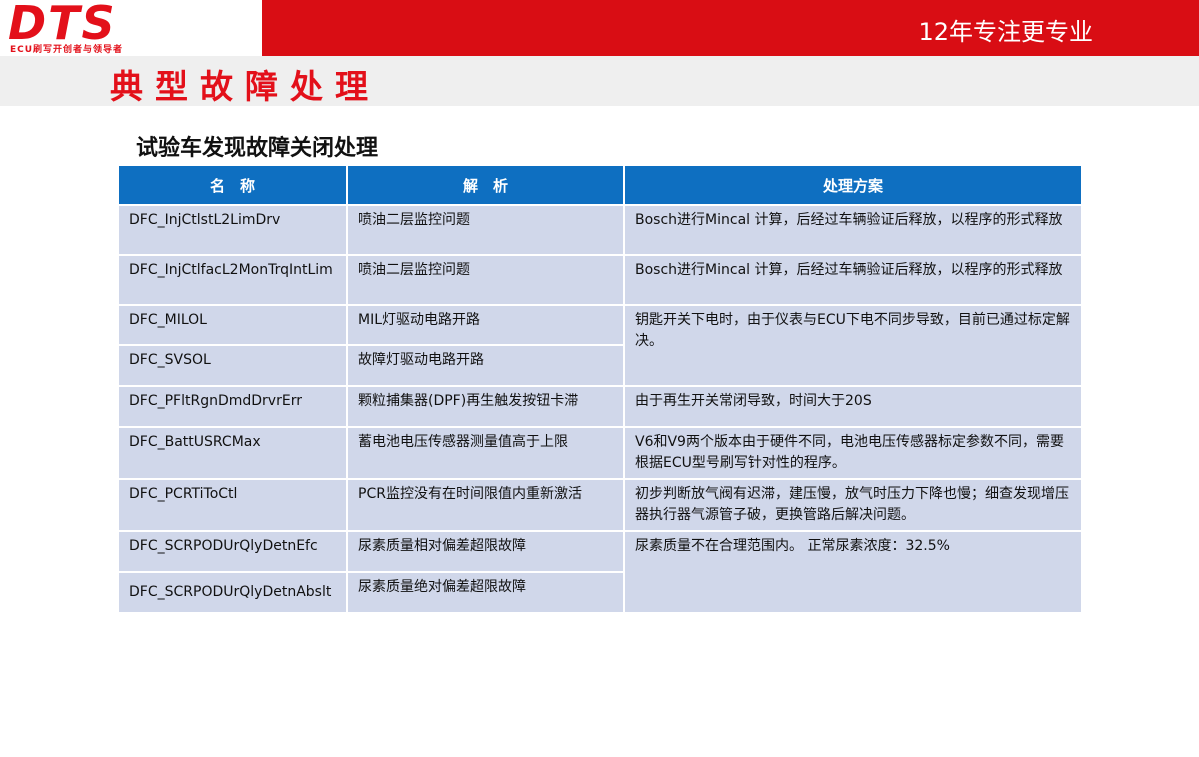  Describe the element at coordinates (232, 325) in the screenshot. I see `cell-name: DFC_MILOL` at that location.